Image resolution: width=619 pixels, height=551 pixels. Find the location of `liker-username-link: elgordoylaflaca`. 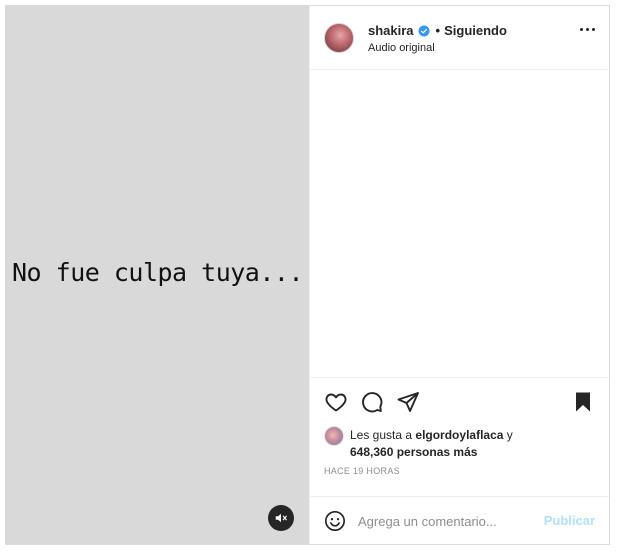

liker-username-link: elgordoylaflaca is located at coordinates (459, 435).